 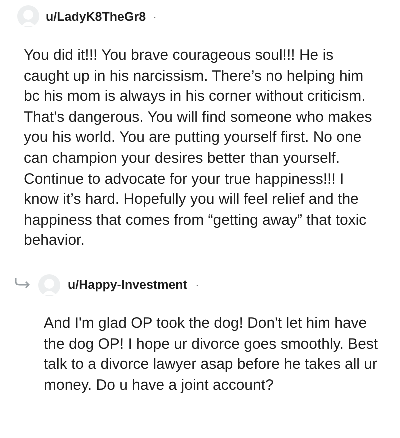 I want to click on username-link: u/Happy-Investment, so click(x=128, y=285).